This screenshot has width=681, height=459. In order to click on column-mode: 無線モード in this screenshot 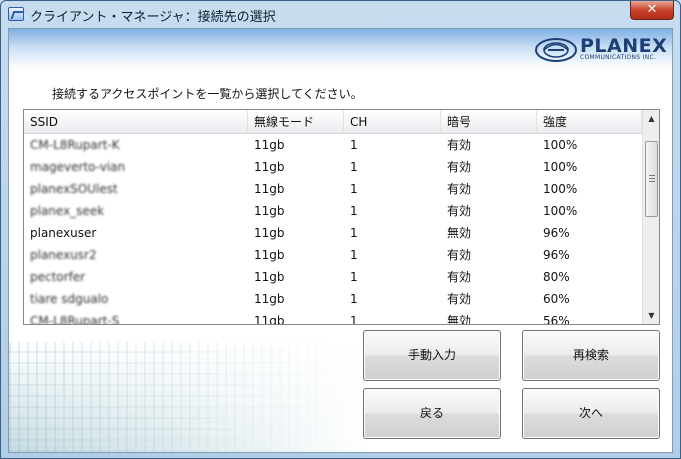, I will do `click(296, 122)`.